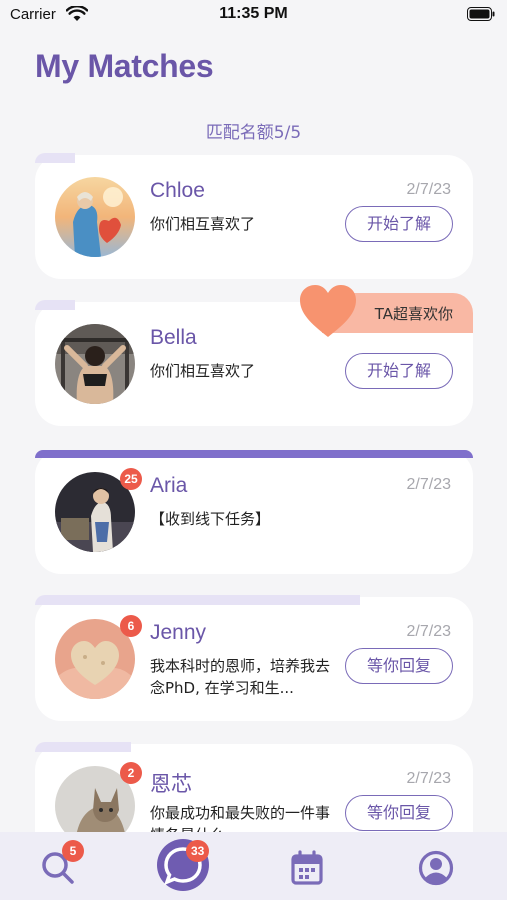 The width and height of the screenshot is (507, 900). Describe the element at coordinates (131, 626) in the screenshot. I see `unread-badge: 6` at that location.